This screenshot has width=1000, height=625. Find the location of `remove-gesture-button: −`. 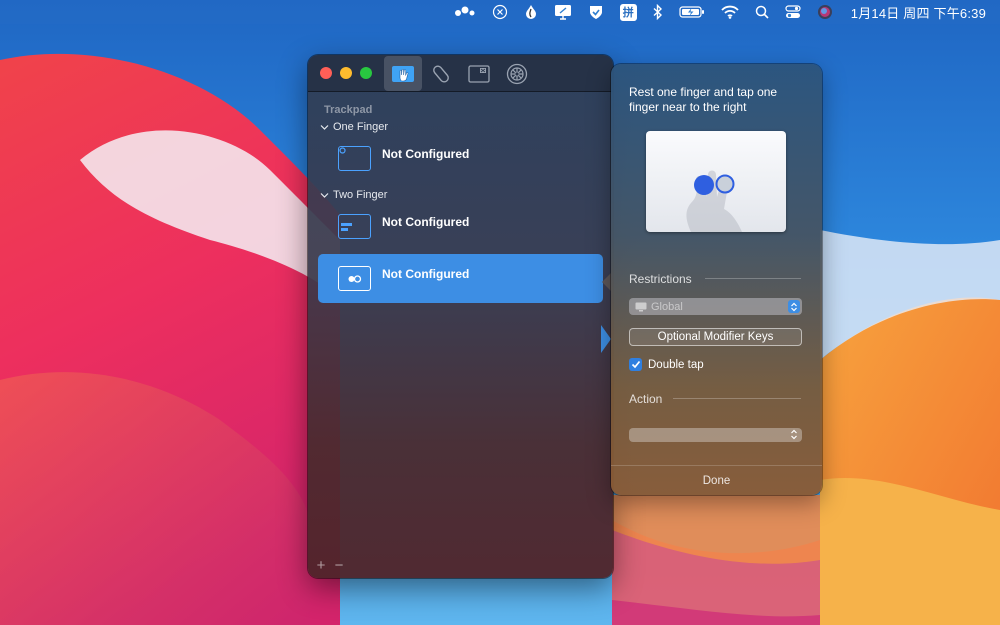

remove-gesture-button: − is located at coordinates (339, 565).